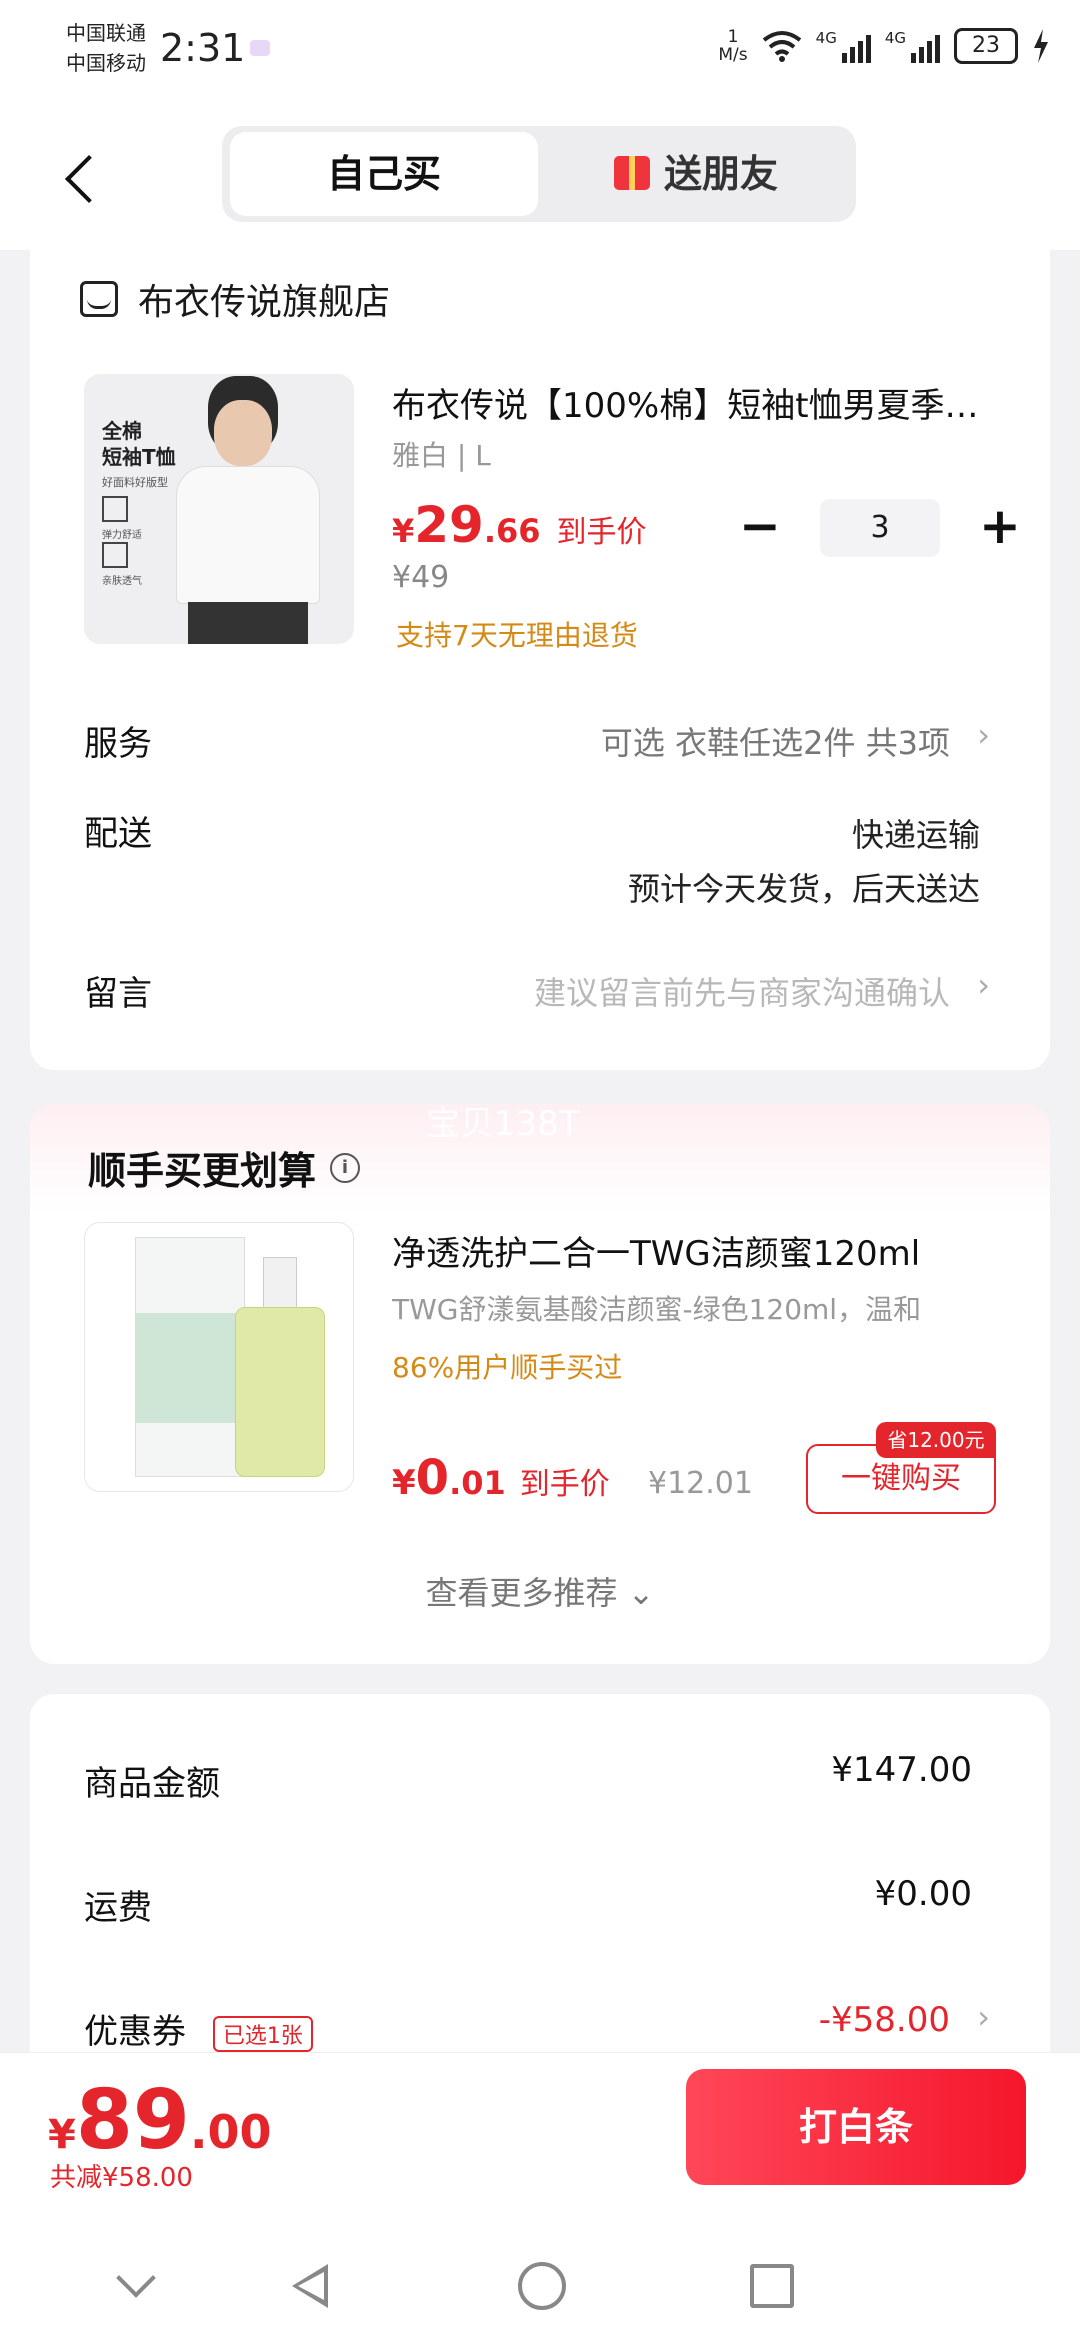 Image resolution: width=1080 pixels, height=2340 pixels. Describe the element at coordinates (803, 889) in the screenshot. I see `delivery-eta: 预计今天发货，后天送达` at that location.